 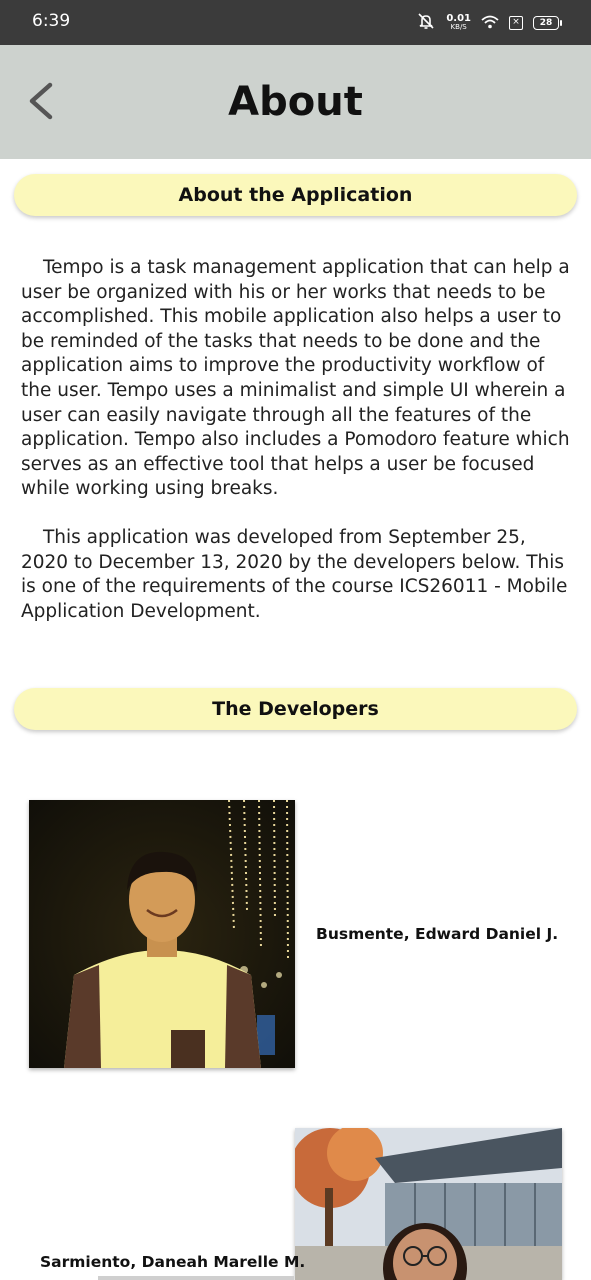 I want to click on page-title: About, so click(x=295, y=102).